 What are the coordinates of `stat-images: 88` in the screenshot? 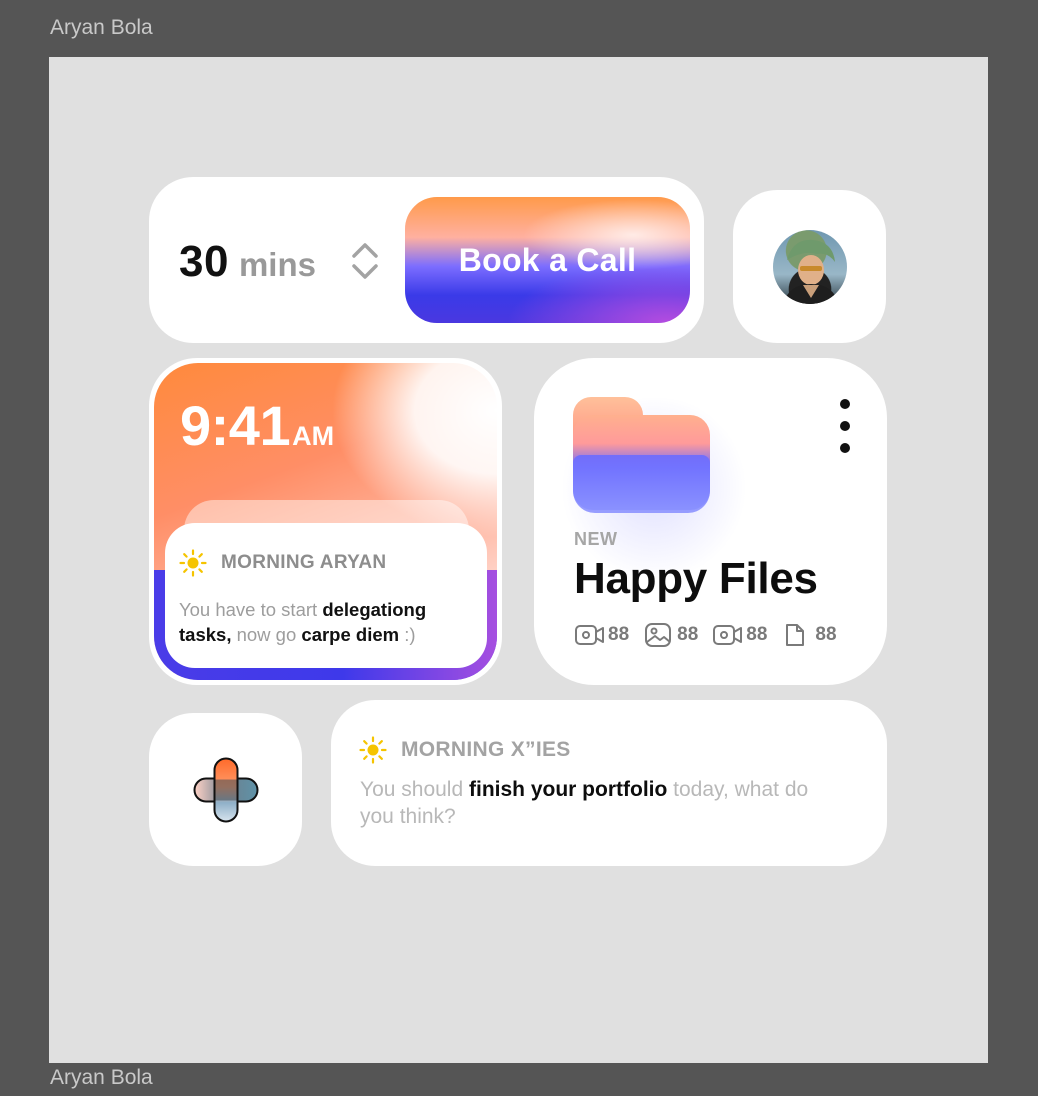 It's located at (670, 635).